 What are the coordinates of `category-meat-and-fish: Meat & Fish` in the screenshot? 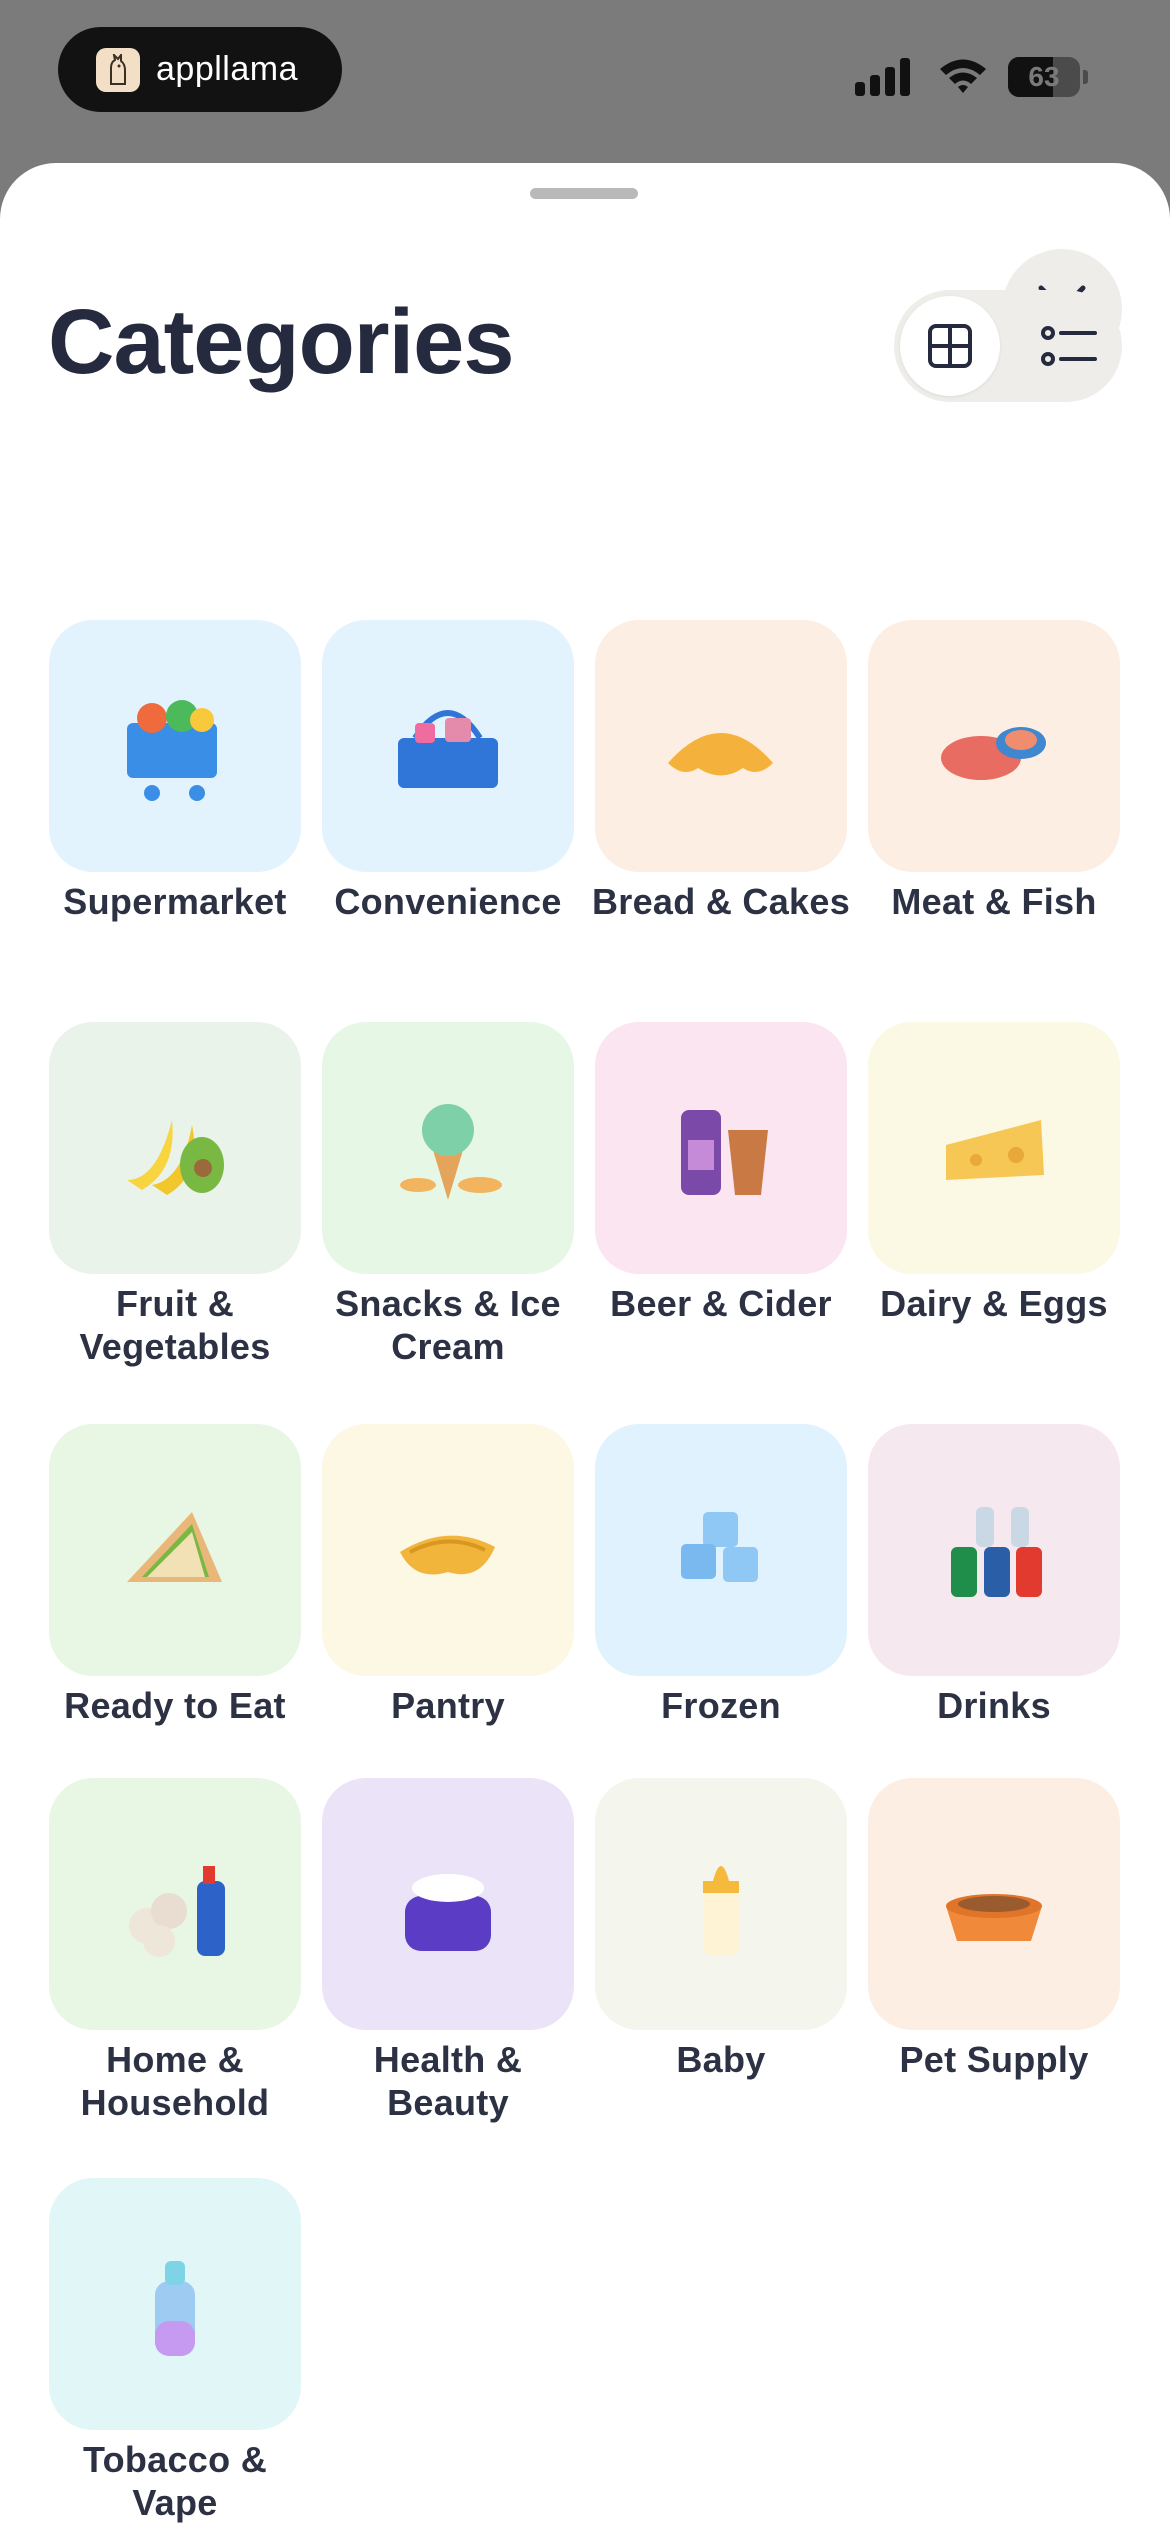 It's located at (994, 771).